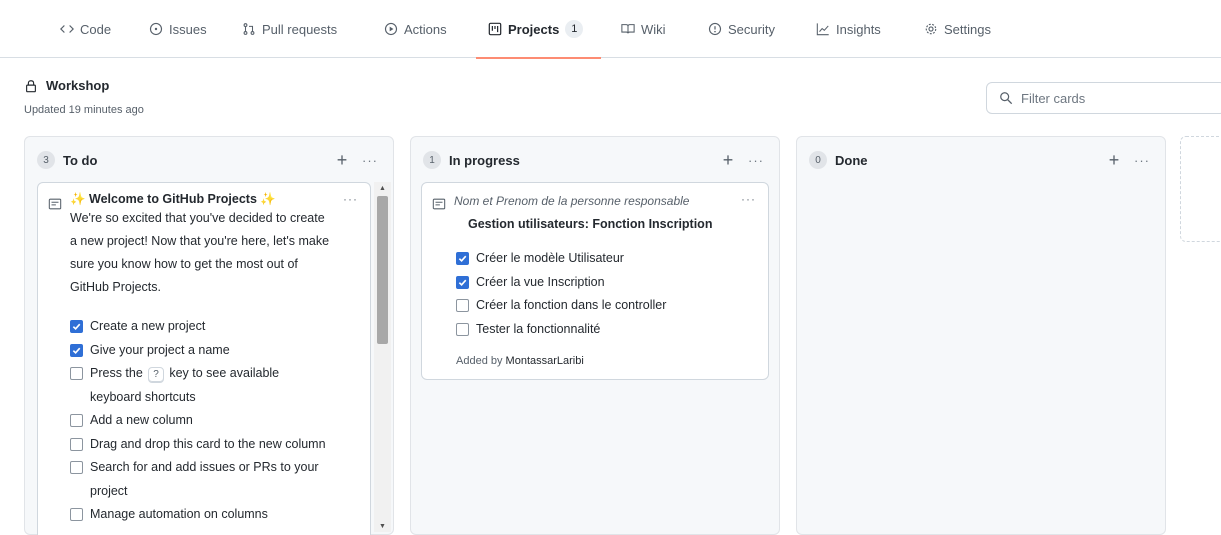 The image size is (1221, 535). Describe the element at coordinates (382, 526) in the screenshot. I see `scroll-down-arrow: ▼` at that location.